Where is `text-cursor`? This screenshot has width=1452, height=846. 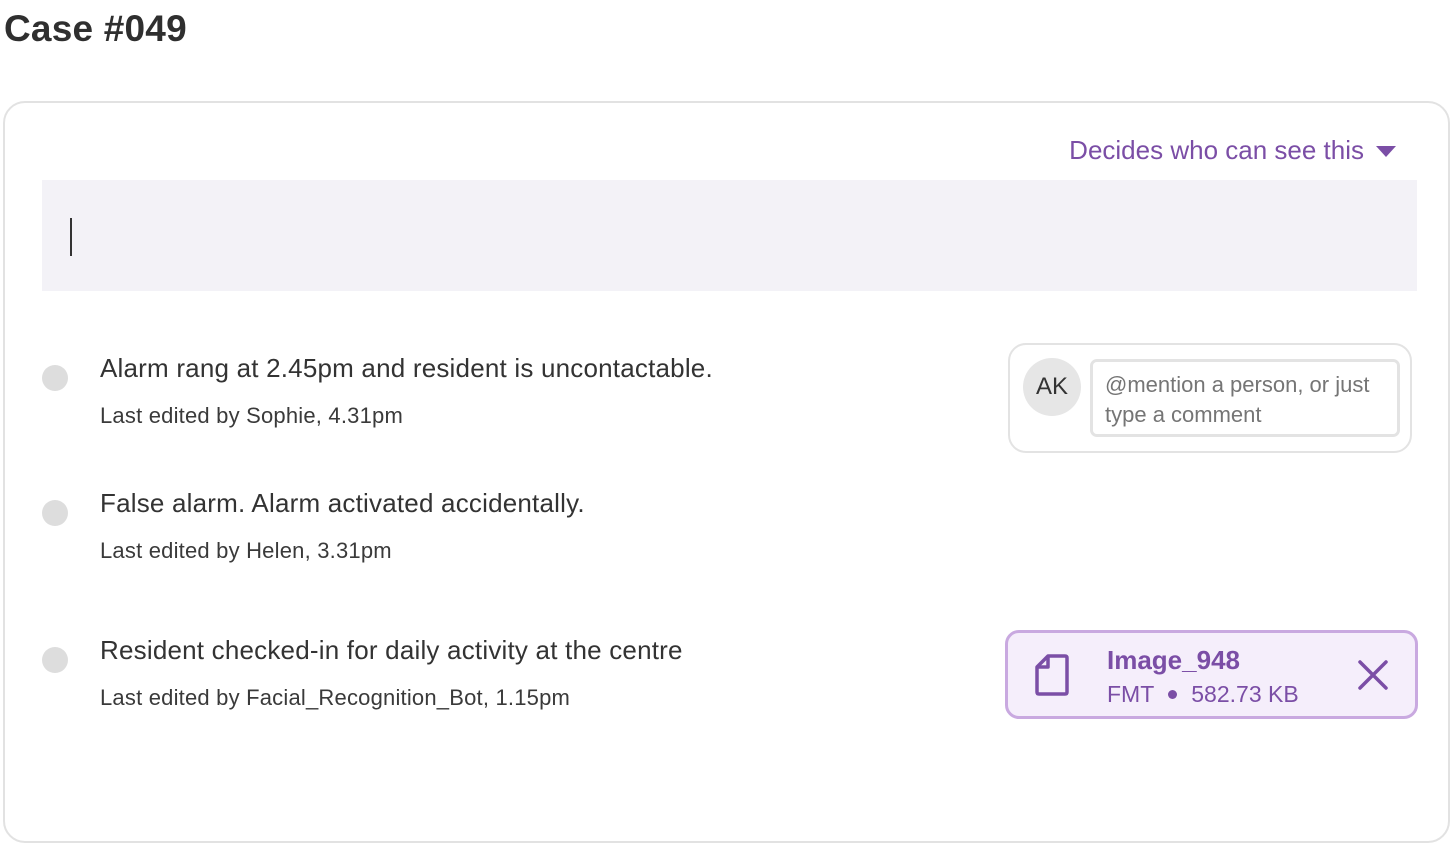
text-cursor is located at coordinates (71, 237).